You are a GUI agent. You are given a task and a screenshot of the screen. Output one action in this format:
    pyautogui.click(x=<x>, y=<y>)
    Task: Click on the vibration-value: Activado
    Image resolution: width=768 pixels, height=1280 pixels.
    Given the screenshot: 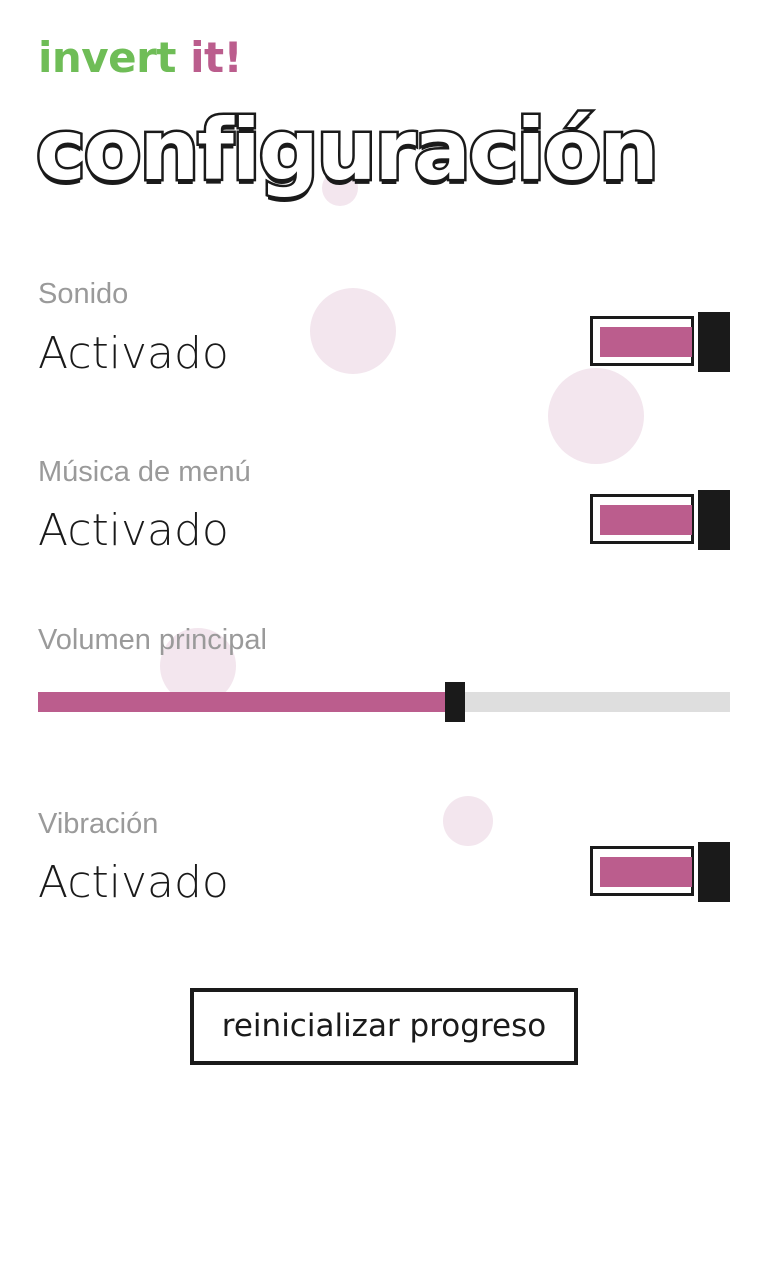 What is the action you would take?
    pyautogui.click(x=133, y=882)
    